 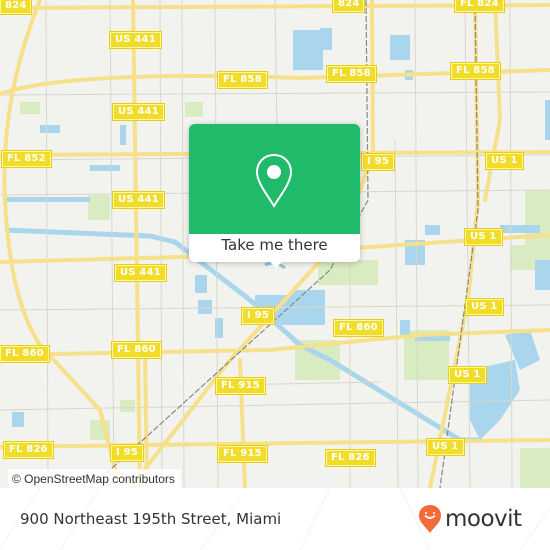 I want to click on moovit-logo: moovit, so click(x=470, y=519).